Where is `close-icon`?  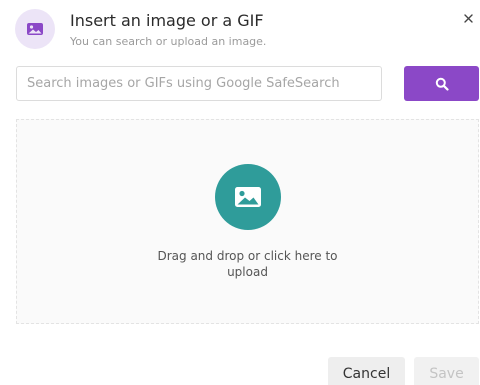 close-icon is located at coordinates (468, 18).